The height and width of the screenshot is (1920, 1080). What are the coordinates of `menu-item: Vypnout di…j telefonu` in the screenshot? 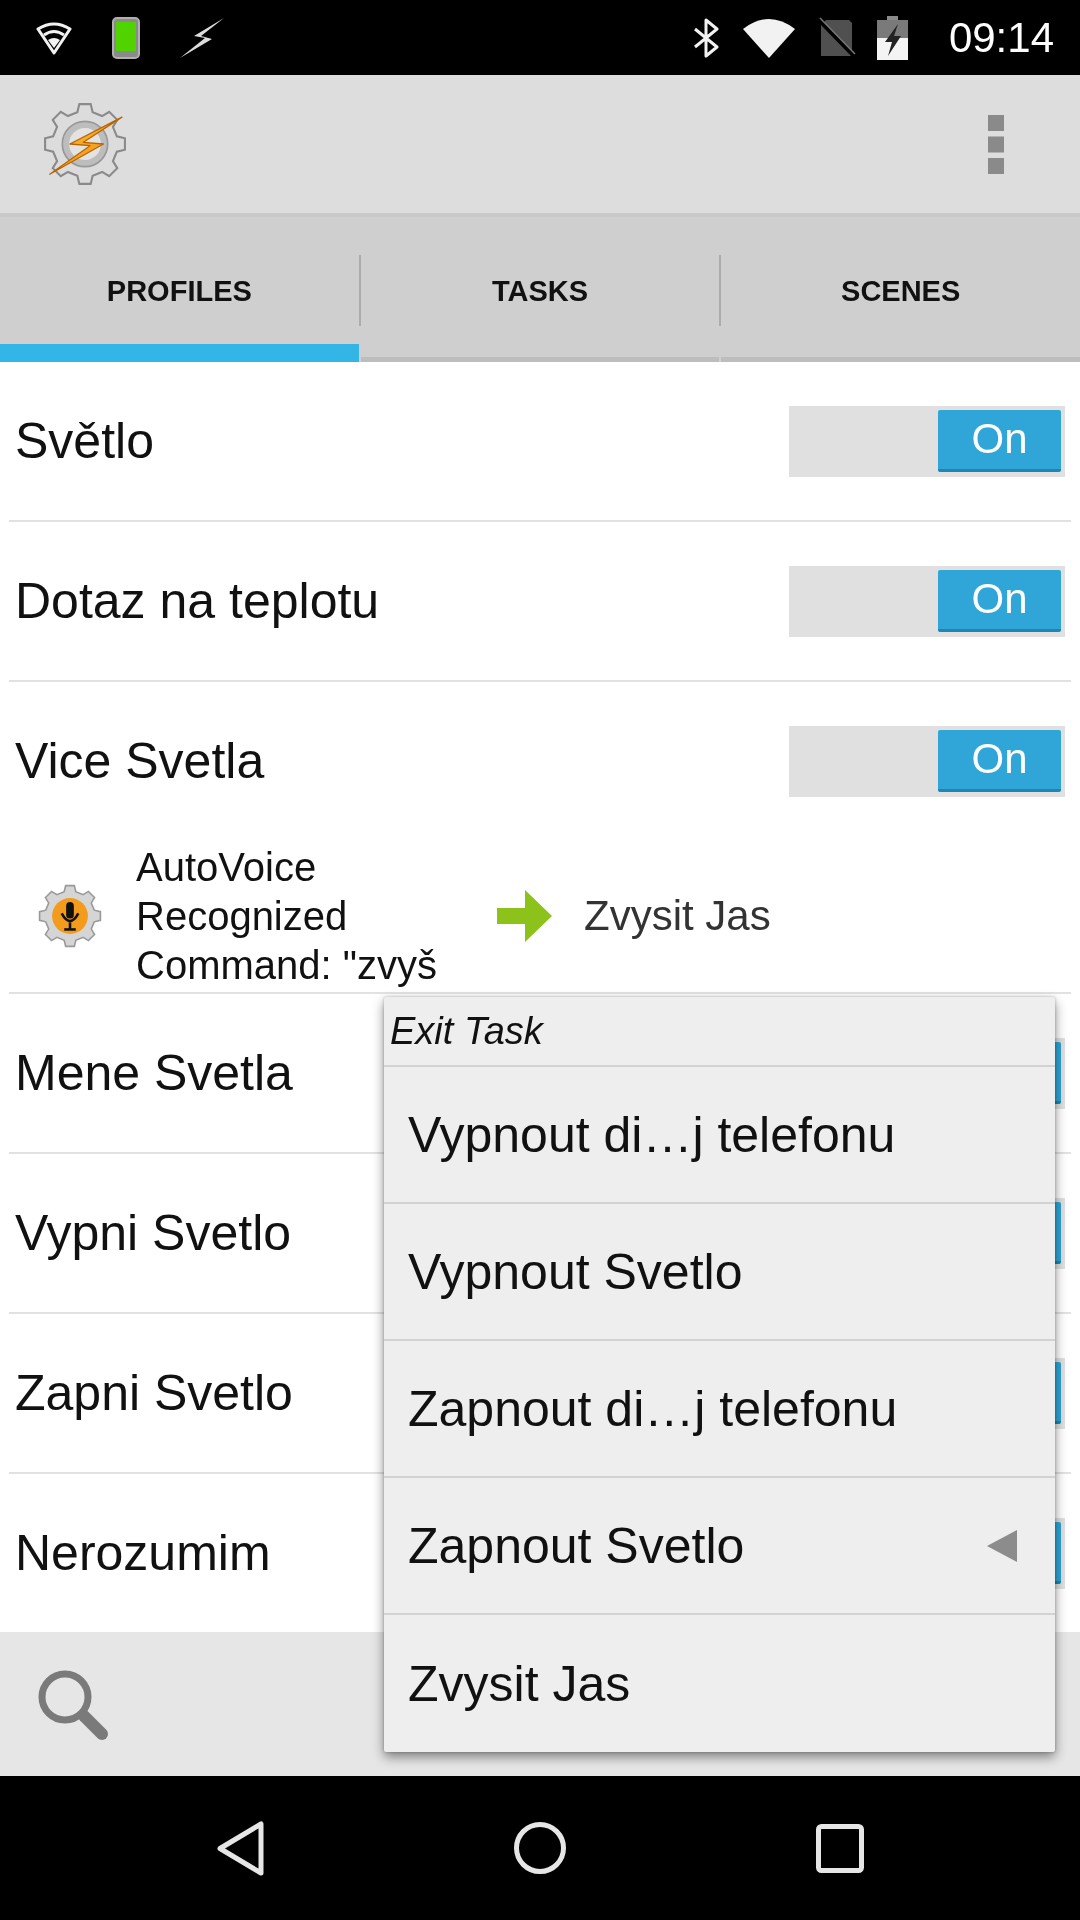 It's located at (719, 1135).